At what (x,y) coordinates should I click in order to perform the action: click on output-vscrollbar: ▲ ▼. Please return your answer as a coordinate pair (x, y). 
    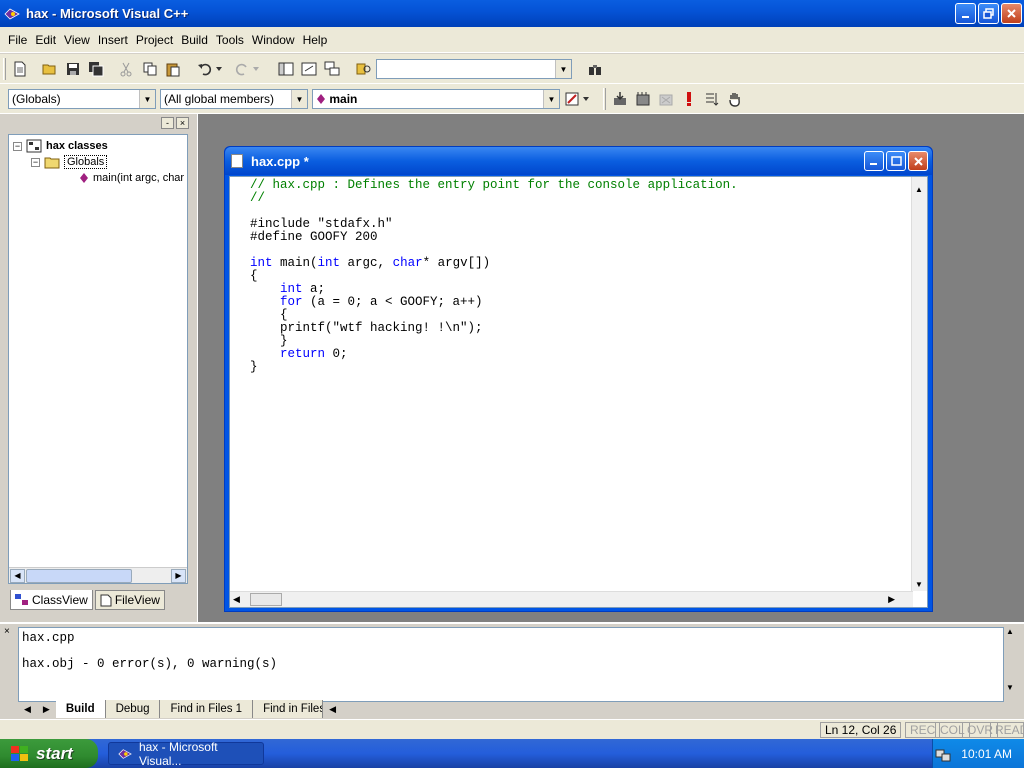
    Looking at the image, I should click on (1013, 664).